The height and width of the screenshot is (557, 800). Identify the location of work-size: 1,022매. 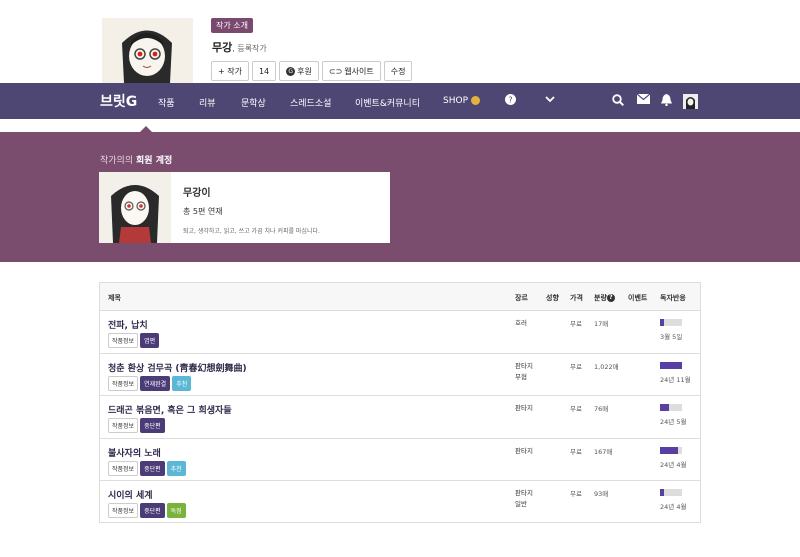
(606, 366).